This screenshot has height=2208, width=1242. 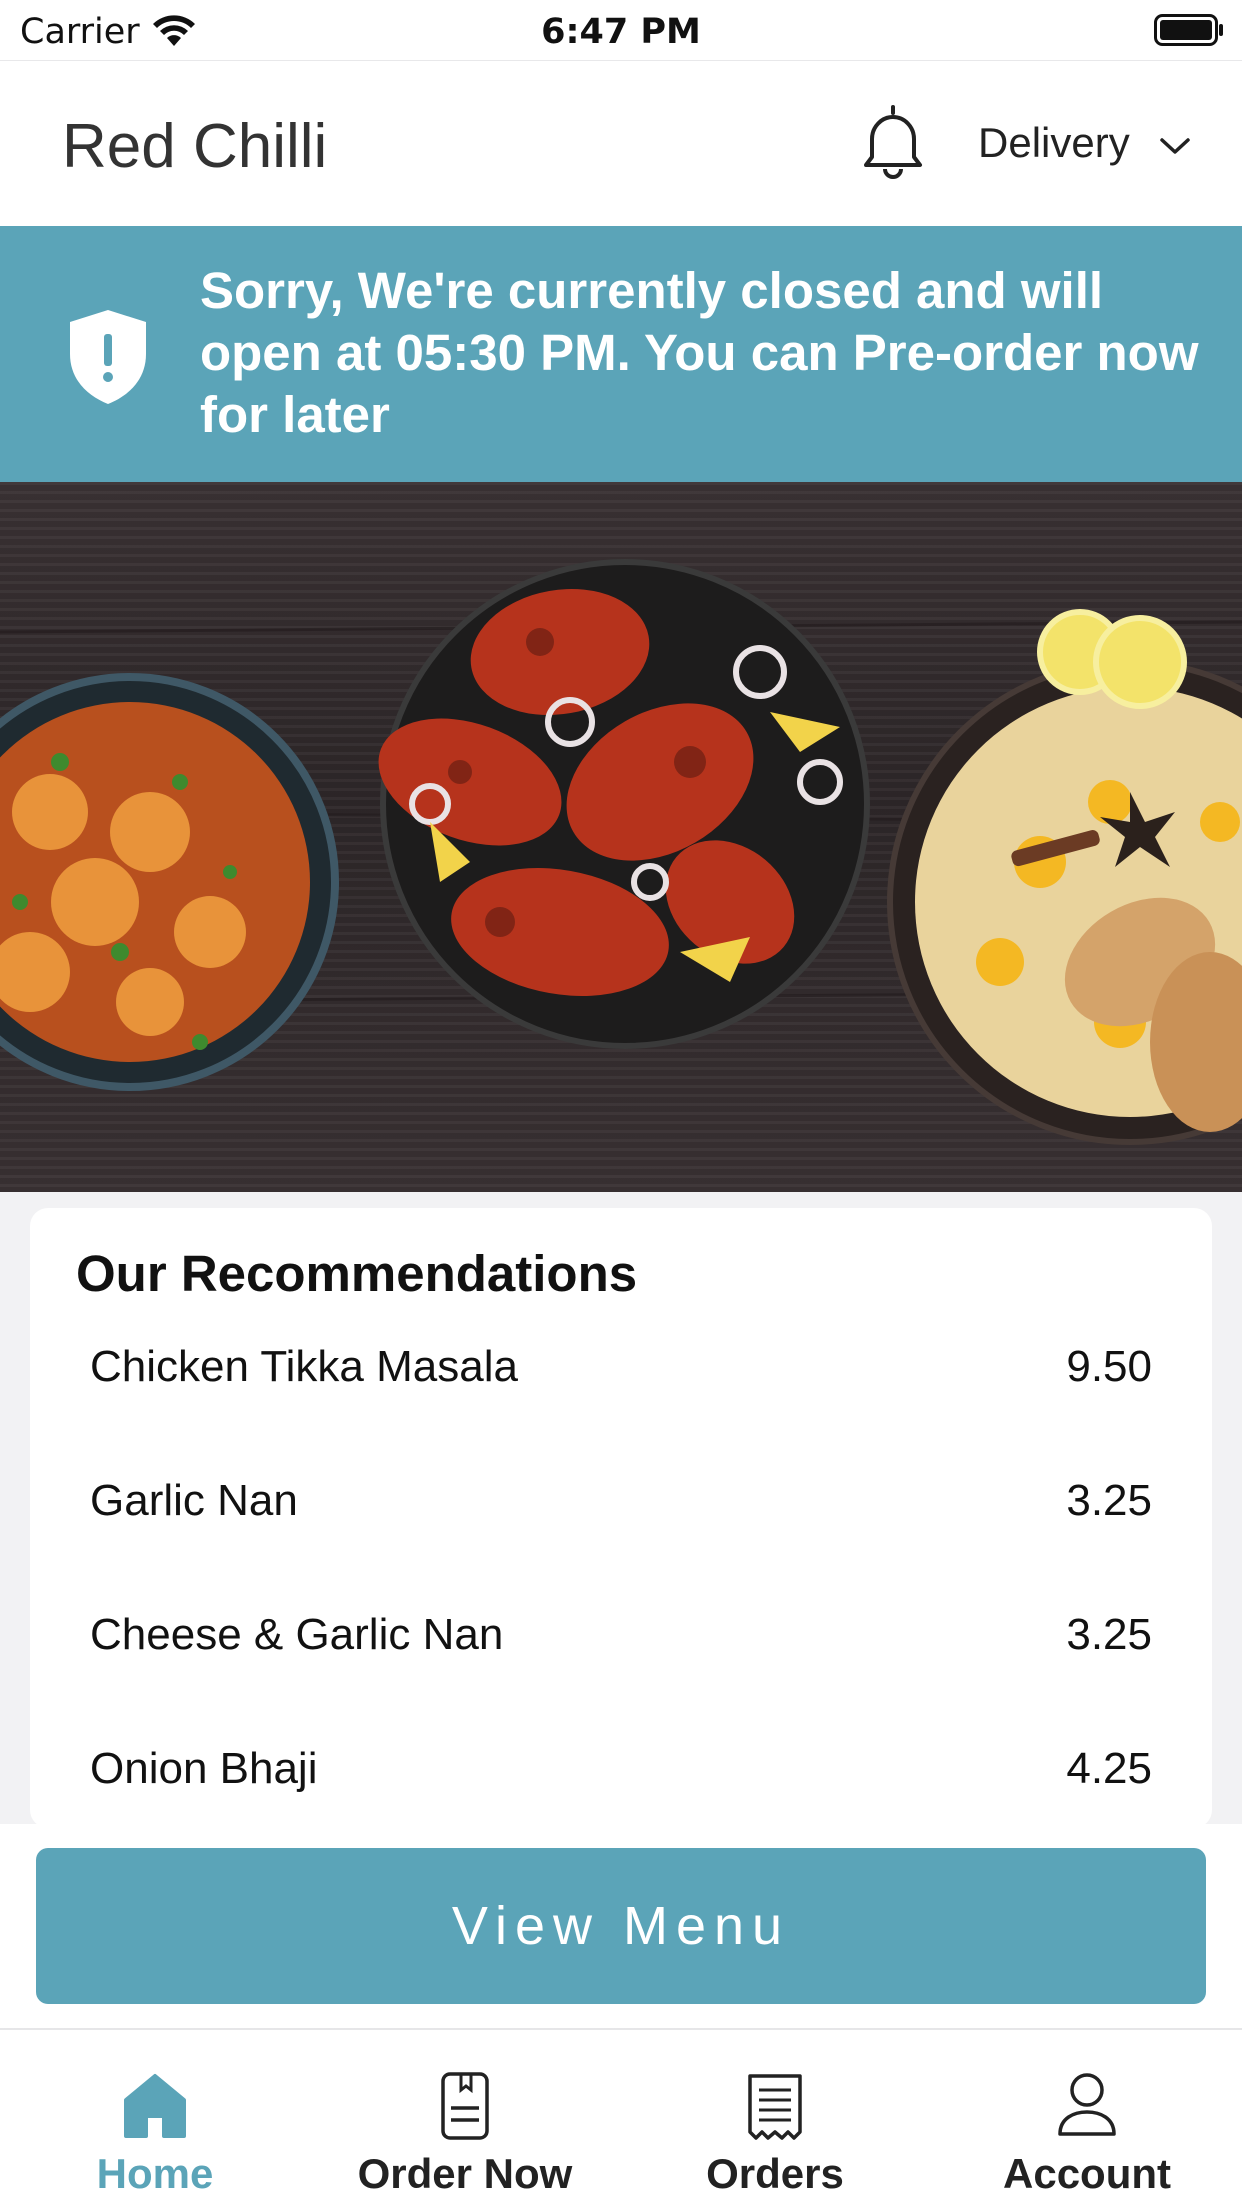 What do you see at coordinates (195, 146) in the screenshot?
I see `restaurant-name: Red Chilli` at bounding box center [195, 146].